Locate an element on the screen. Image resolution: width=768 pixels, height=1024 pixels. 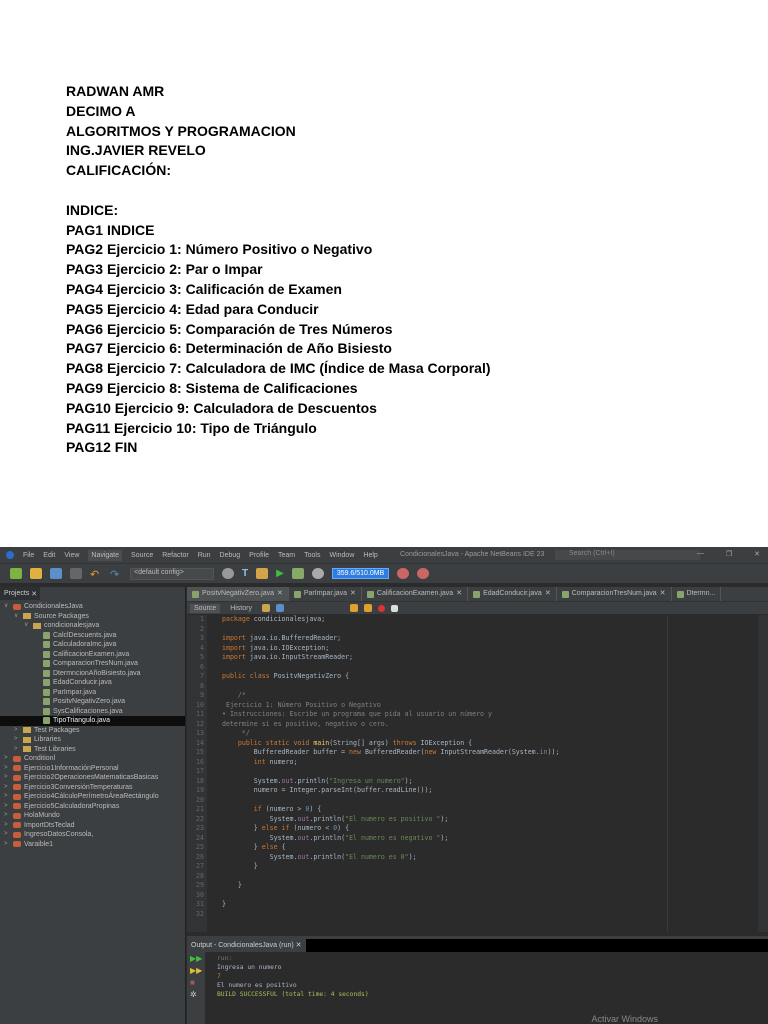
shift-right-icon is located at coordinates (367, 608).